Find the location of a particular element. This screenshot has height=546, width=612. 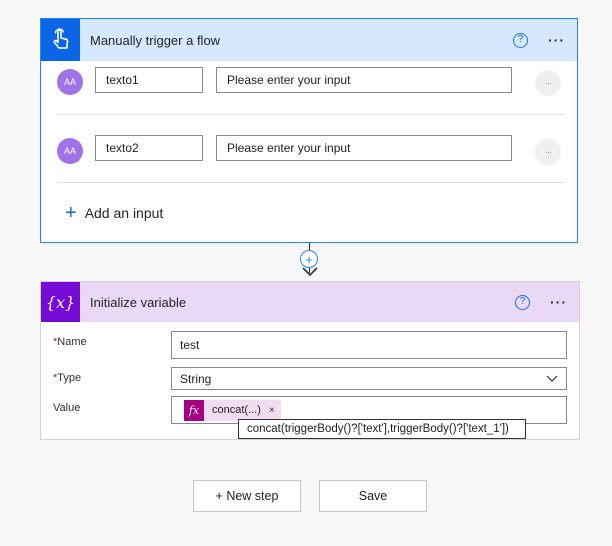

expression-token: fx concat(...) × is located at coordinates (232, 410).